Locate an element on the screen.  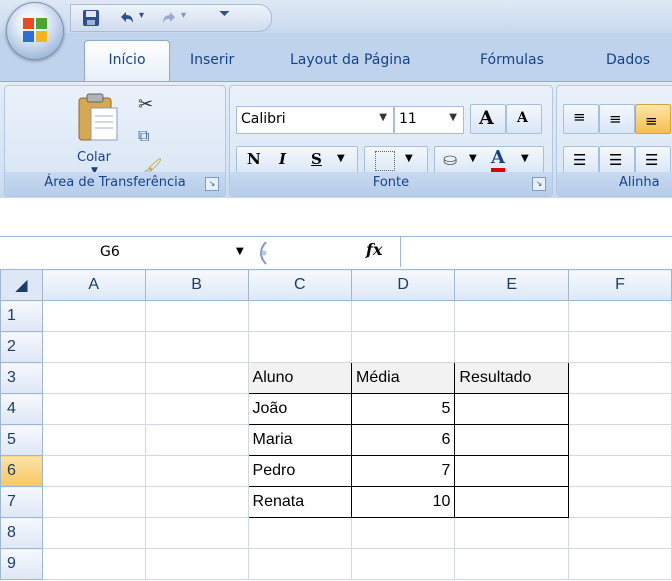
row-header-2: 2 is located at coordinates (21, 347).